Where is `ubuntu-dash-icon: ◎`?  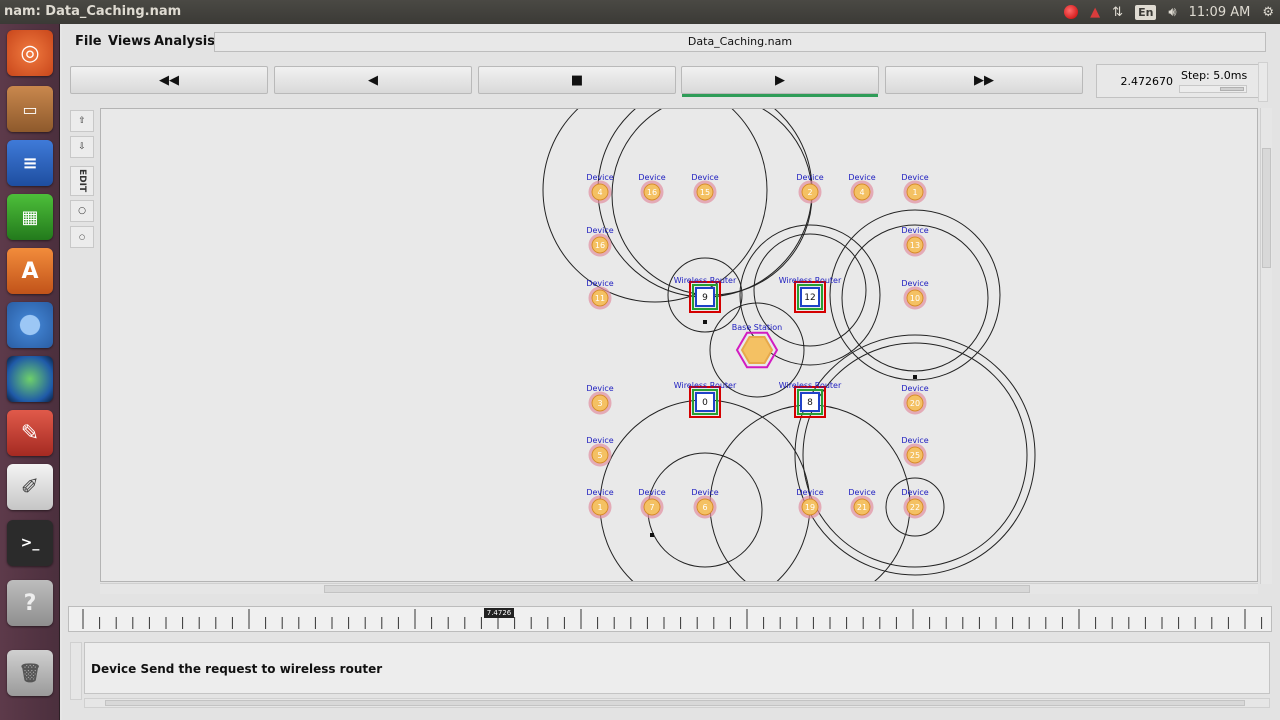
ubuntu-dash-icon: ◎ is located at coordinates (30, 53).